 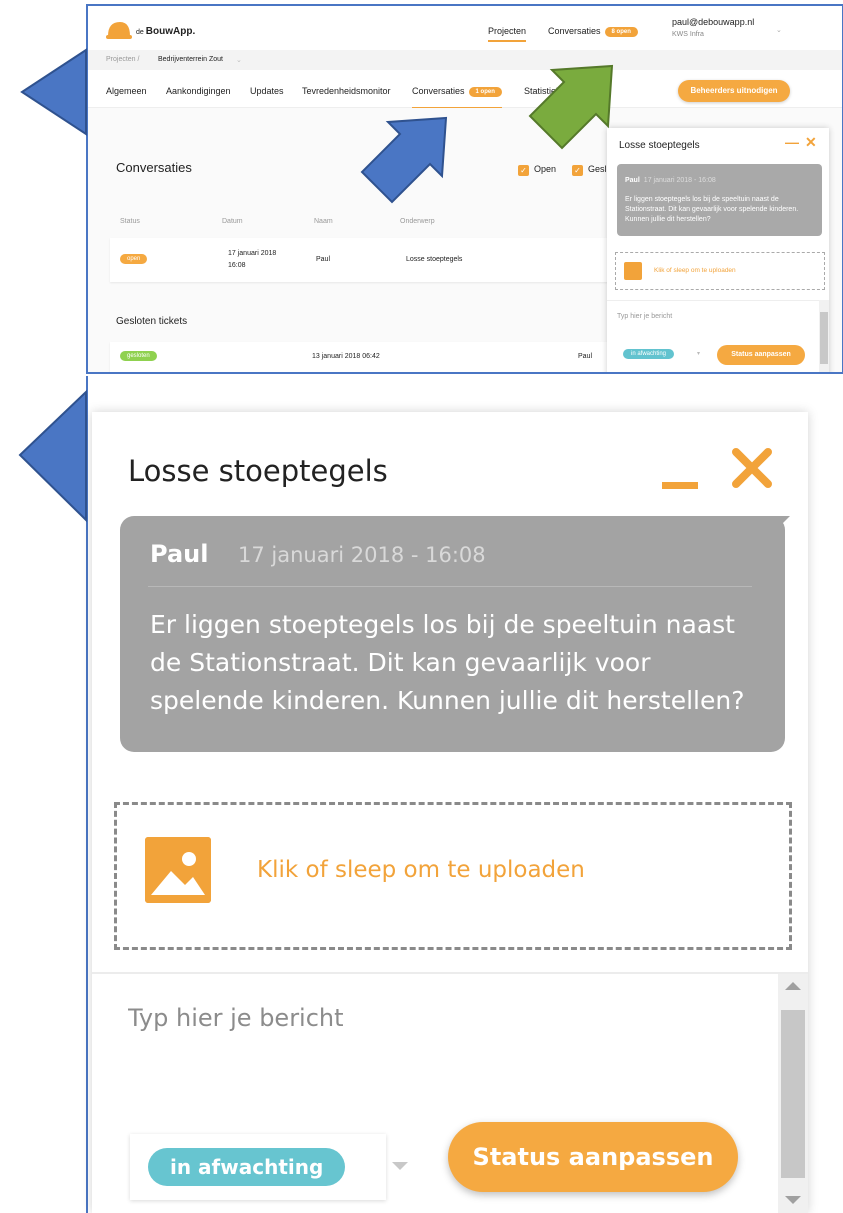 I want to click on tab-conversaties-label: Conversaties, so click(x=438, y=91).